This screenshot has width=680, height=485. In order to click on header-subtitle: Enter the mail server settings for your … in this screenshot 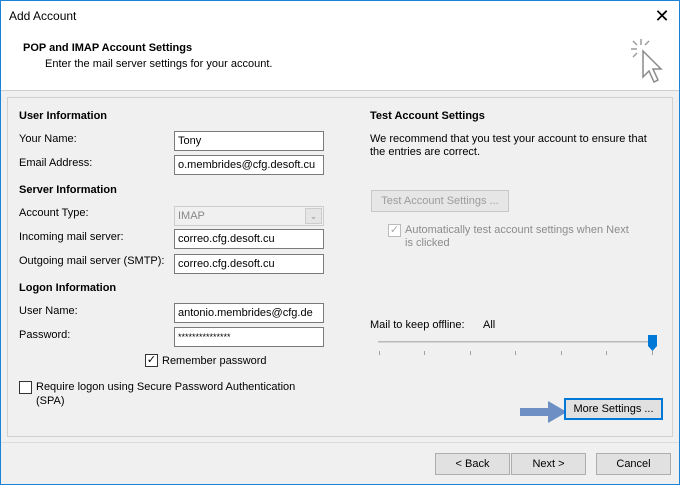, I will do `click(159, 64)`.